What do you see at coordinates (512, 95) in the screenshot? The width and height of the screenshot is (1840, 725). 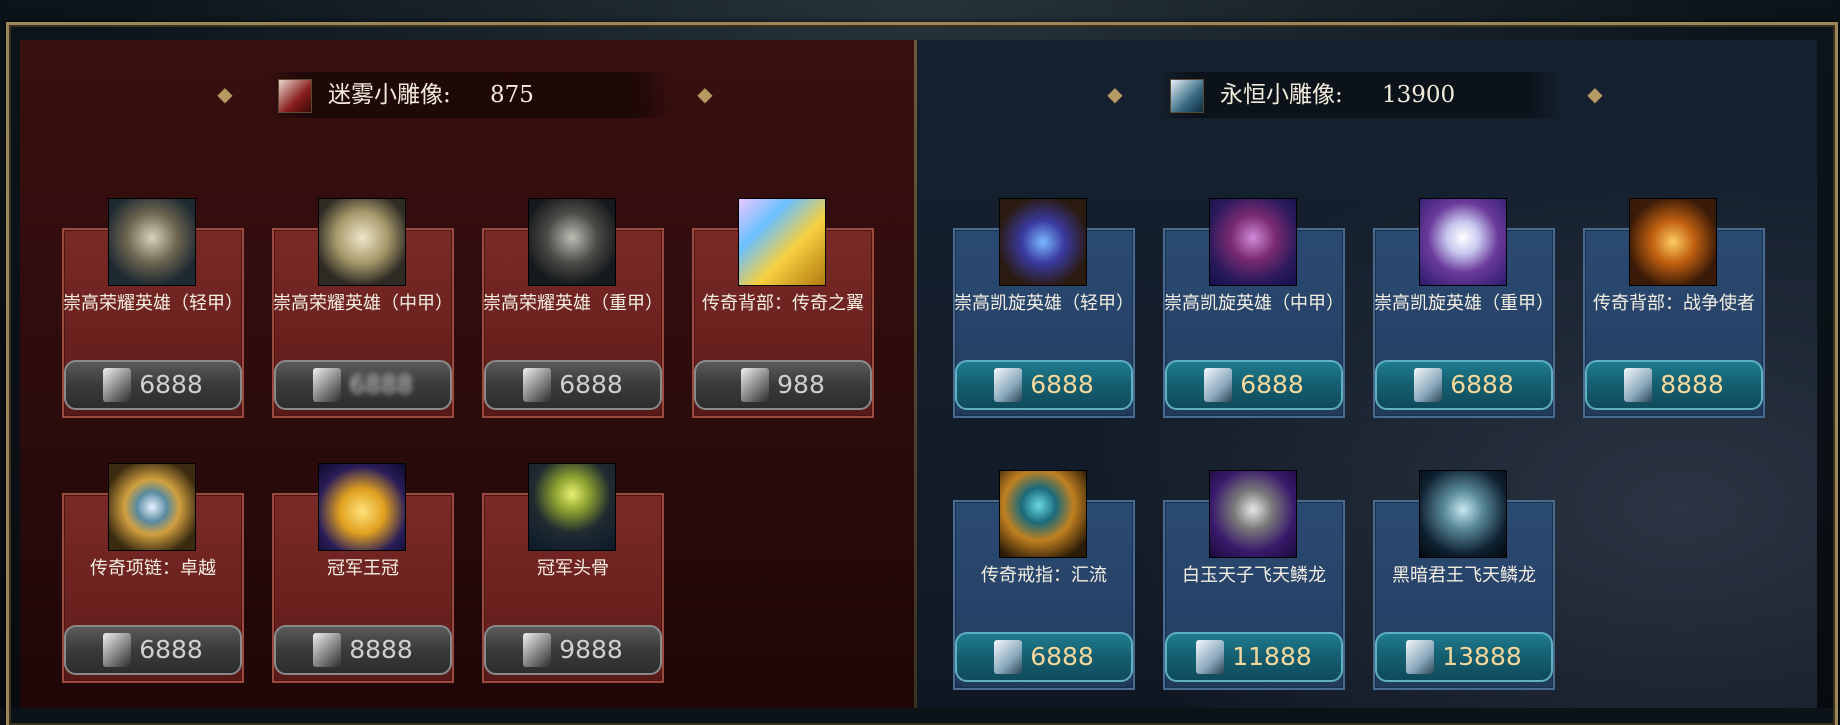 I see `mist-currency-value: 875` at bounding box center [512, 95].